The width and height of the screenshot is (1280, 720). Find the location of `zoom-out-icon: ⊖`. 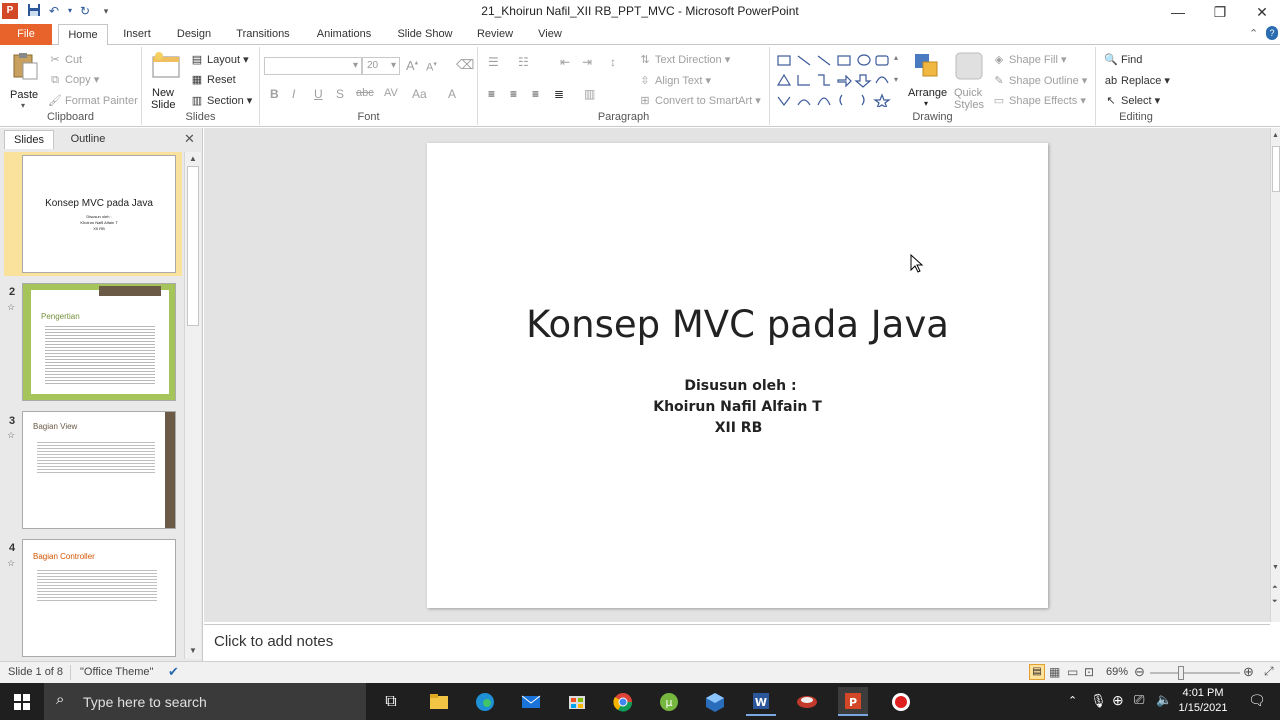

zoom-out-icon: ⊖ is located at coordinates (1139, 672).